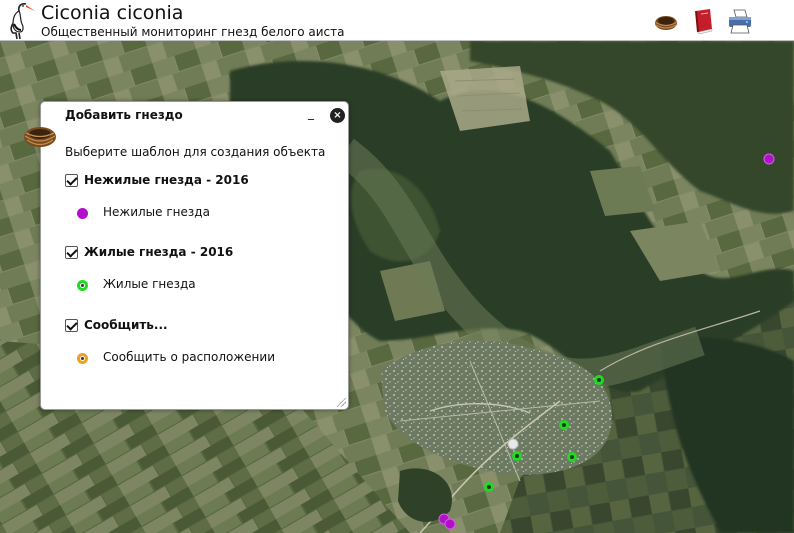  Describe the element at coordinates (82, 285) in the screenshot. I see `green-dot-icon` at that location.